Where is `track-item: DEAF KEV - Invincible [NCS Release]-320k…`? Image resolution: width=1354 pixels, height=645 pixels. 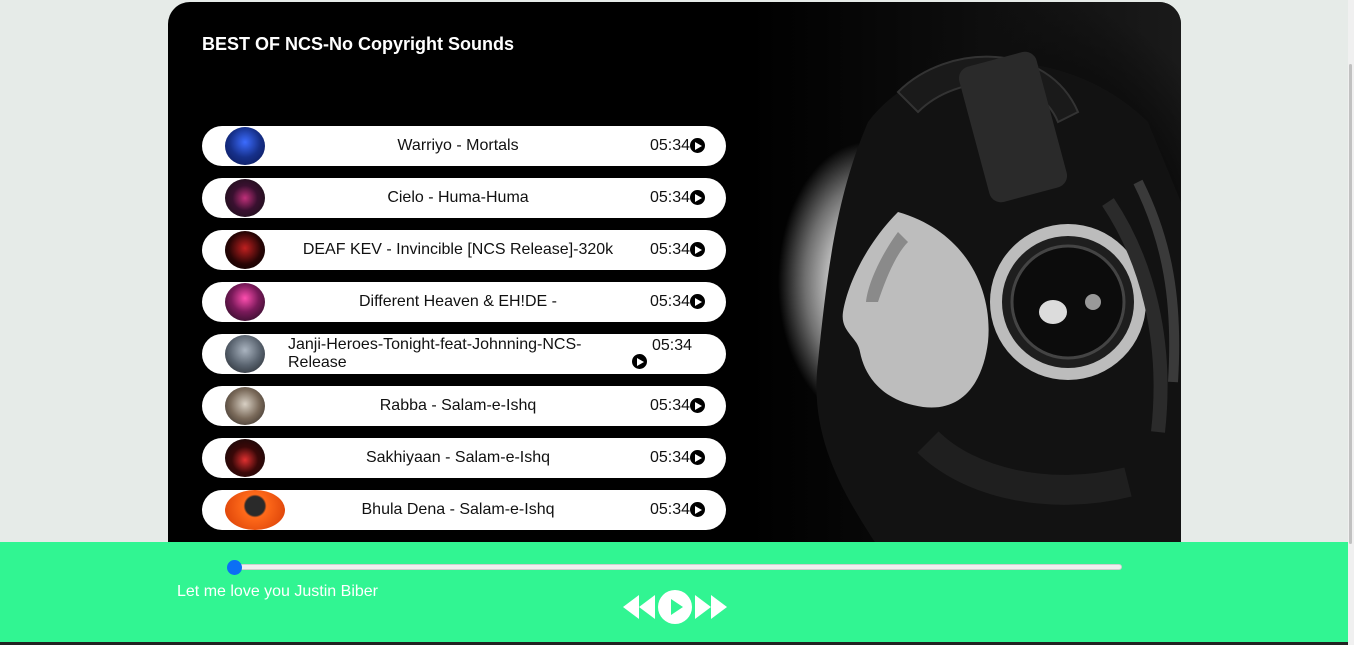 track-item: DEAF KEV - Invincible [NCS Release]-320k… is located at coordinates (464, 250).